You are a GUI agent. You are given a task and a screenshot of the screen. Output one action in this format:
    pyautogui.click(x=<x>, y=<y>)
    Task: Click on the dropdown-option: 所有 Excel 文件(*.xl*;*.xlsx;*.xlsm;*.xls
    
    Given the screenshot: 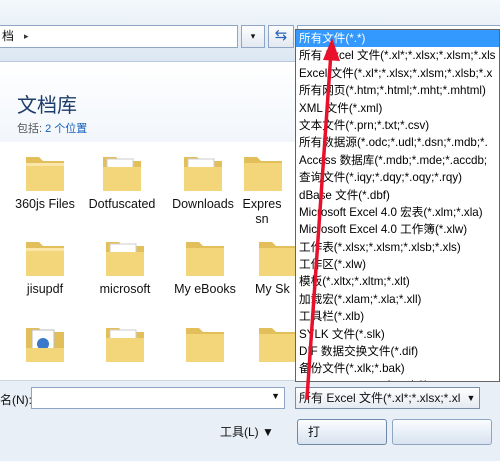 What is the action you would take?
    pyautogui.click(x=397, y=55)
    